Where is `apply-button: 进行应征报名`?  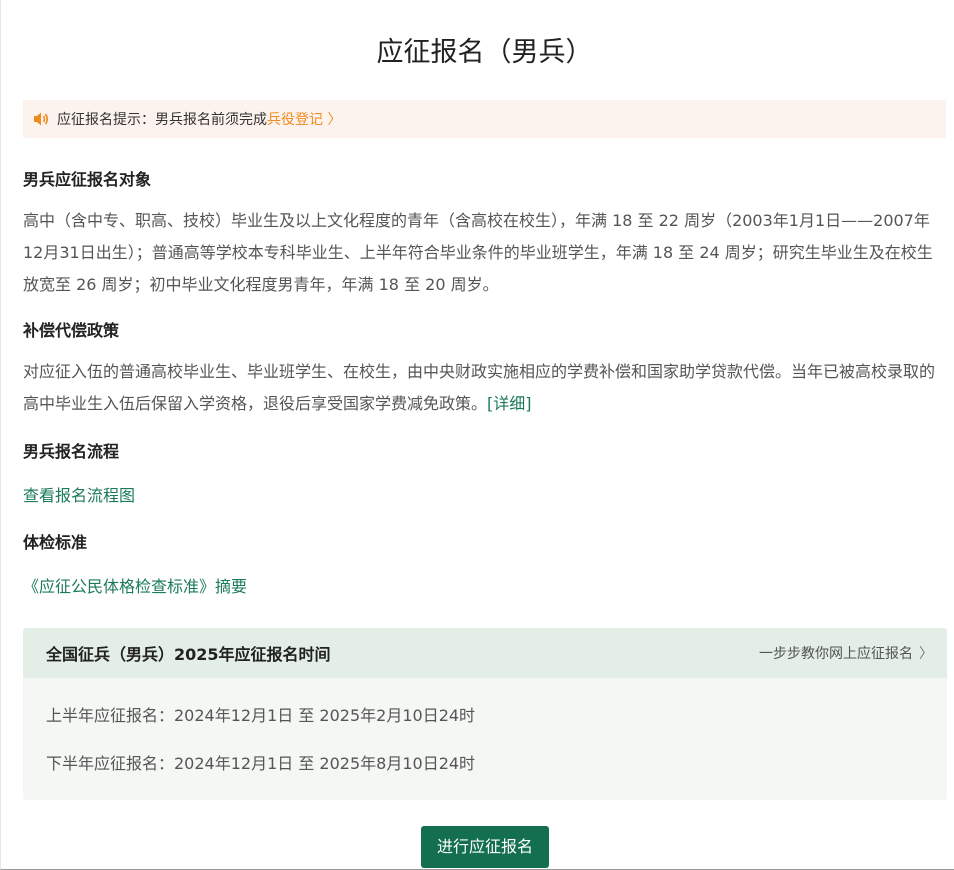
apply-button: 进行应征报名 is located at coordinates (484, 847).